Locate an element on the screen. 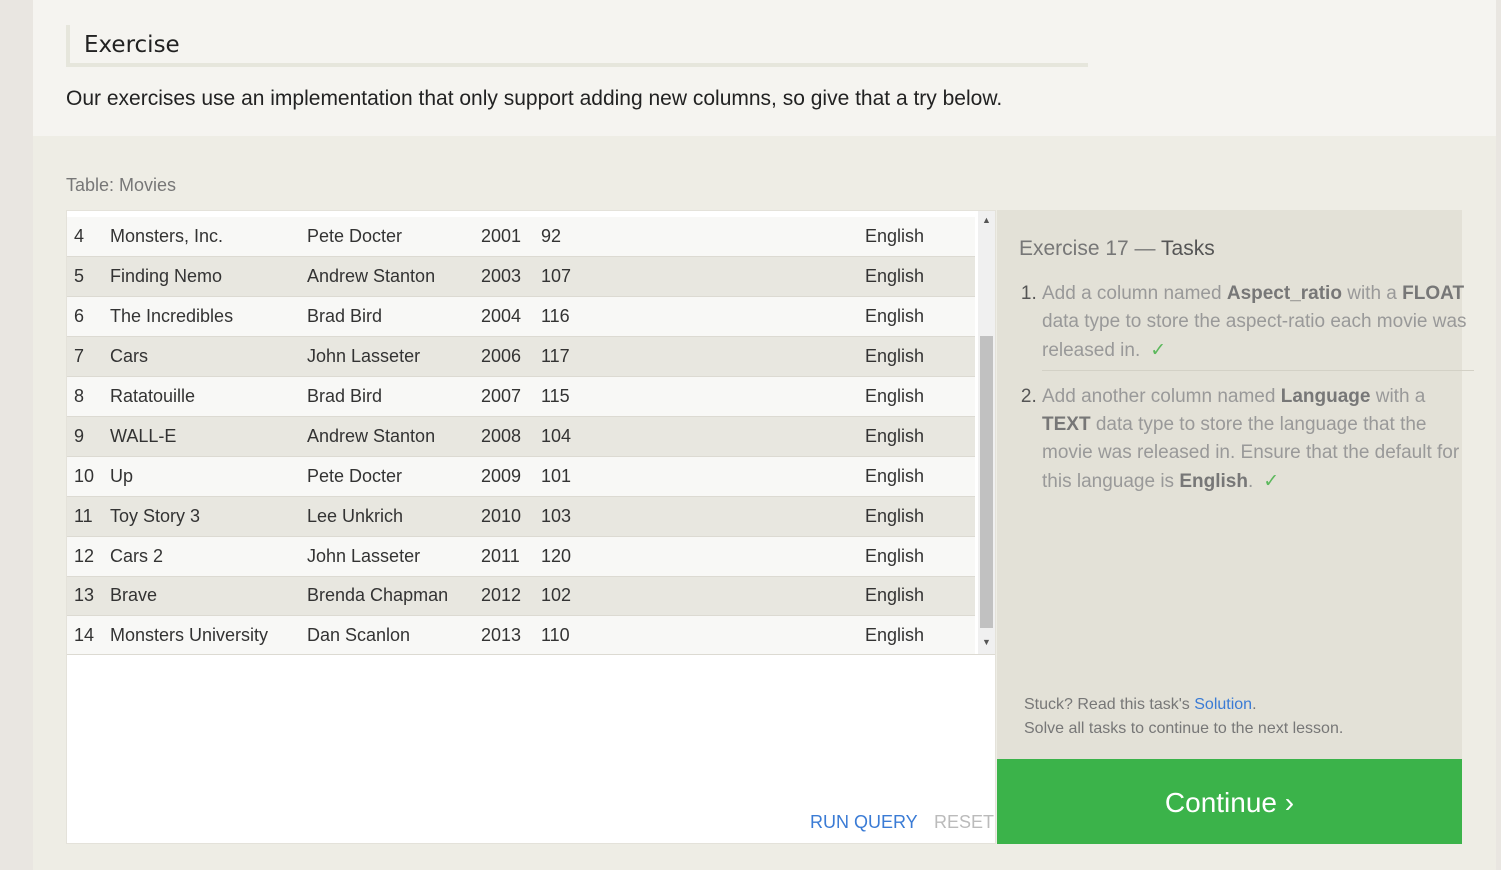 Image resolution: width=1501 pixels, height=870 pixels. cell-id: 9 is located at coordinates (88, 436).